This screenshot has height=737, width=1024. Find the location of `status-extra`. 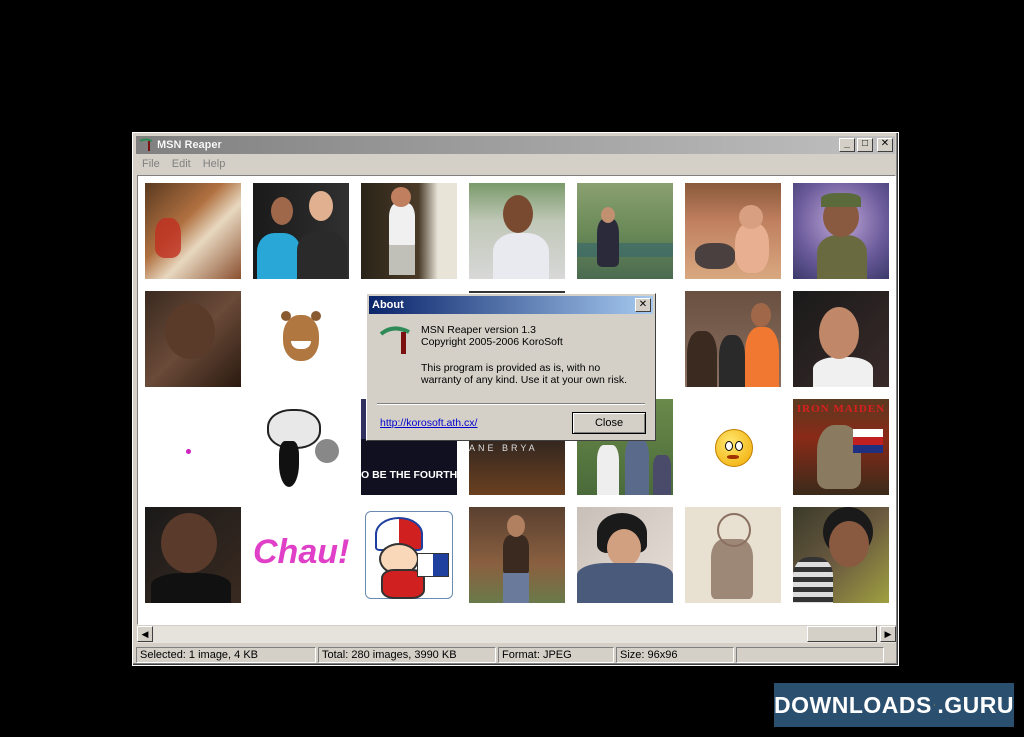

status-extra is located at coordinates (810, 655).